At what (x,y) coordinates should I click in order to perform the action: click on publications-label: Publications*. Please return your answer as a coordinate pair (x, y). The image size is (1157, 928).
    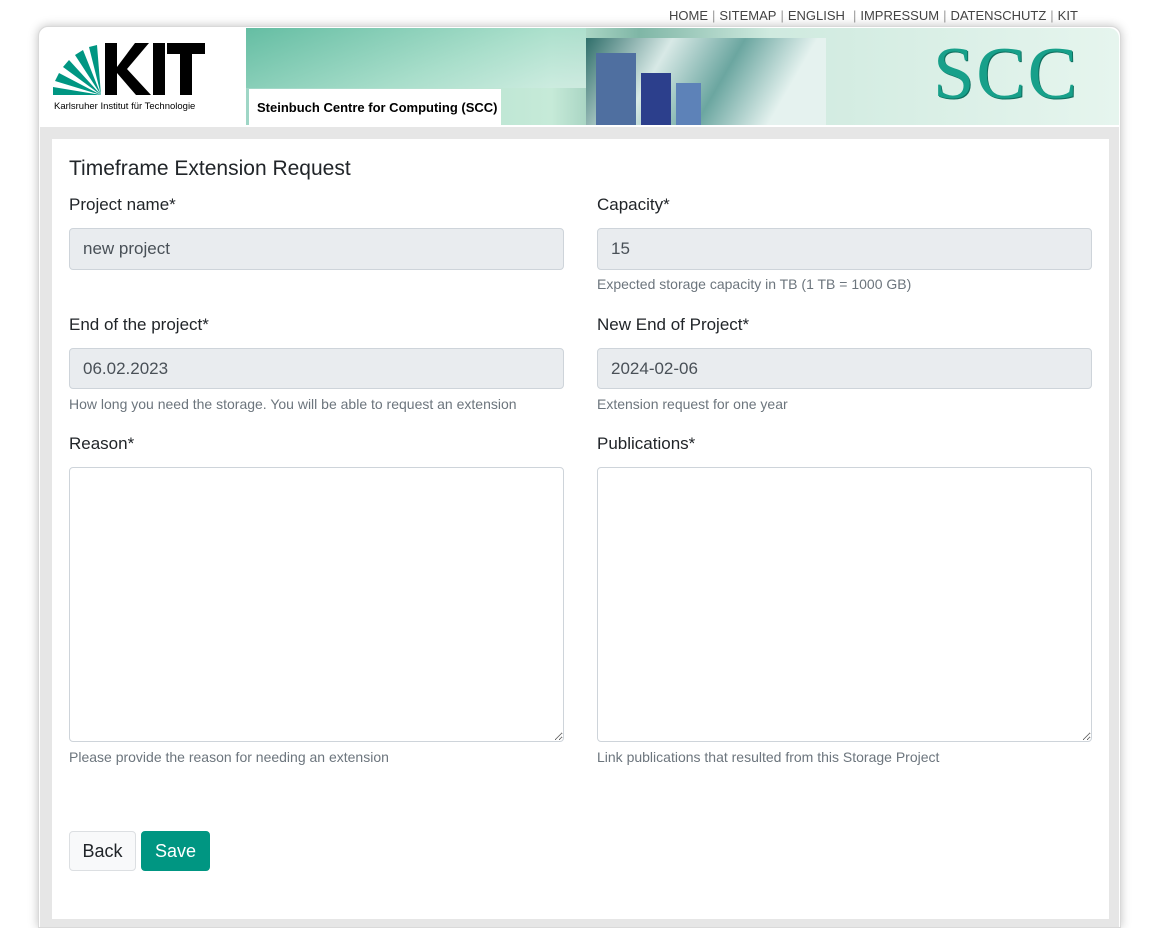
    Looking at the image, I should click on (646, 443).